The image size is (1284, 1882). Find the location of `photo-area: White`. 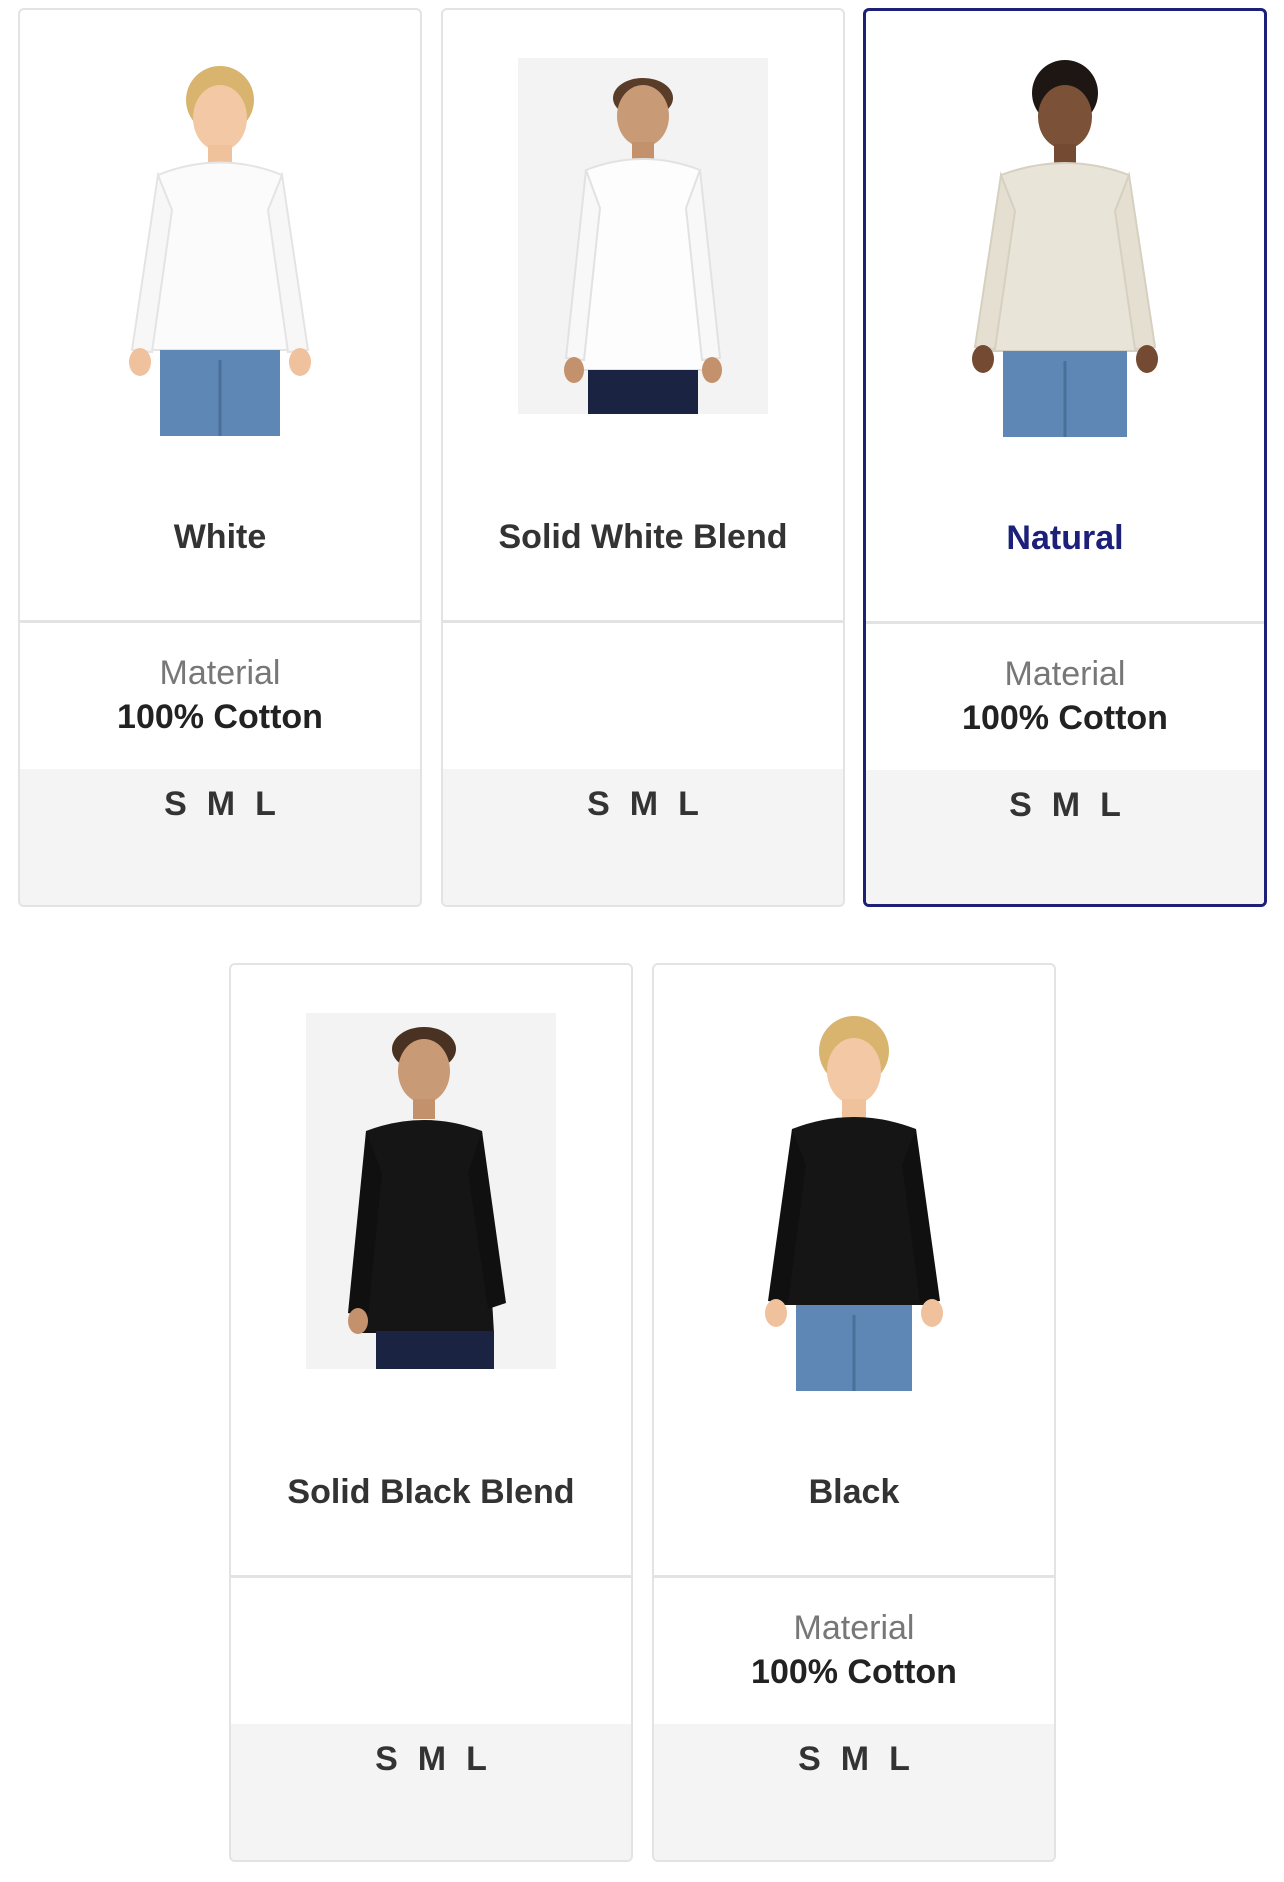

photo-area: White is located at coordinates (220, 316).